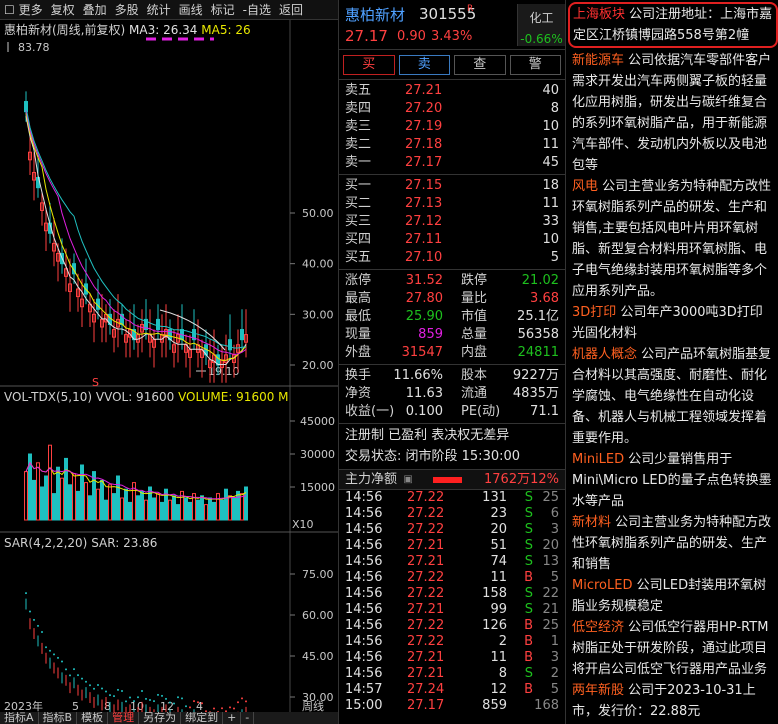 The width and height of the screenshot is (778, 724). I want to click on indicator-tab: 另存为, so click(160, 718).